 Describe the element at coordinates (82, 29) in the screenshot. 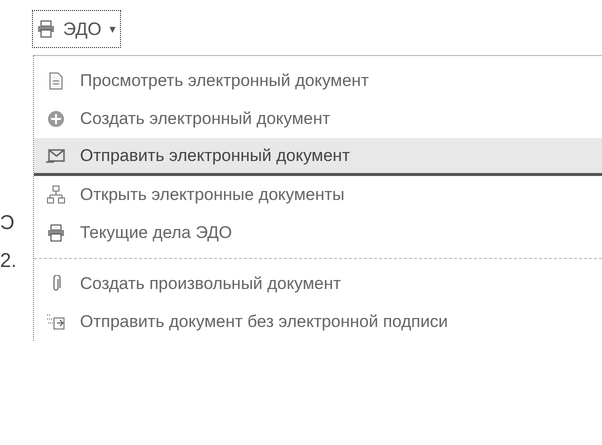

I see `button-label: ЭДО` at that location.